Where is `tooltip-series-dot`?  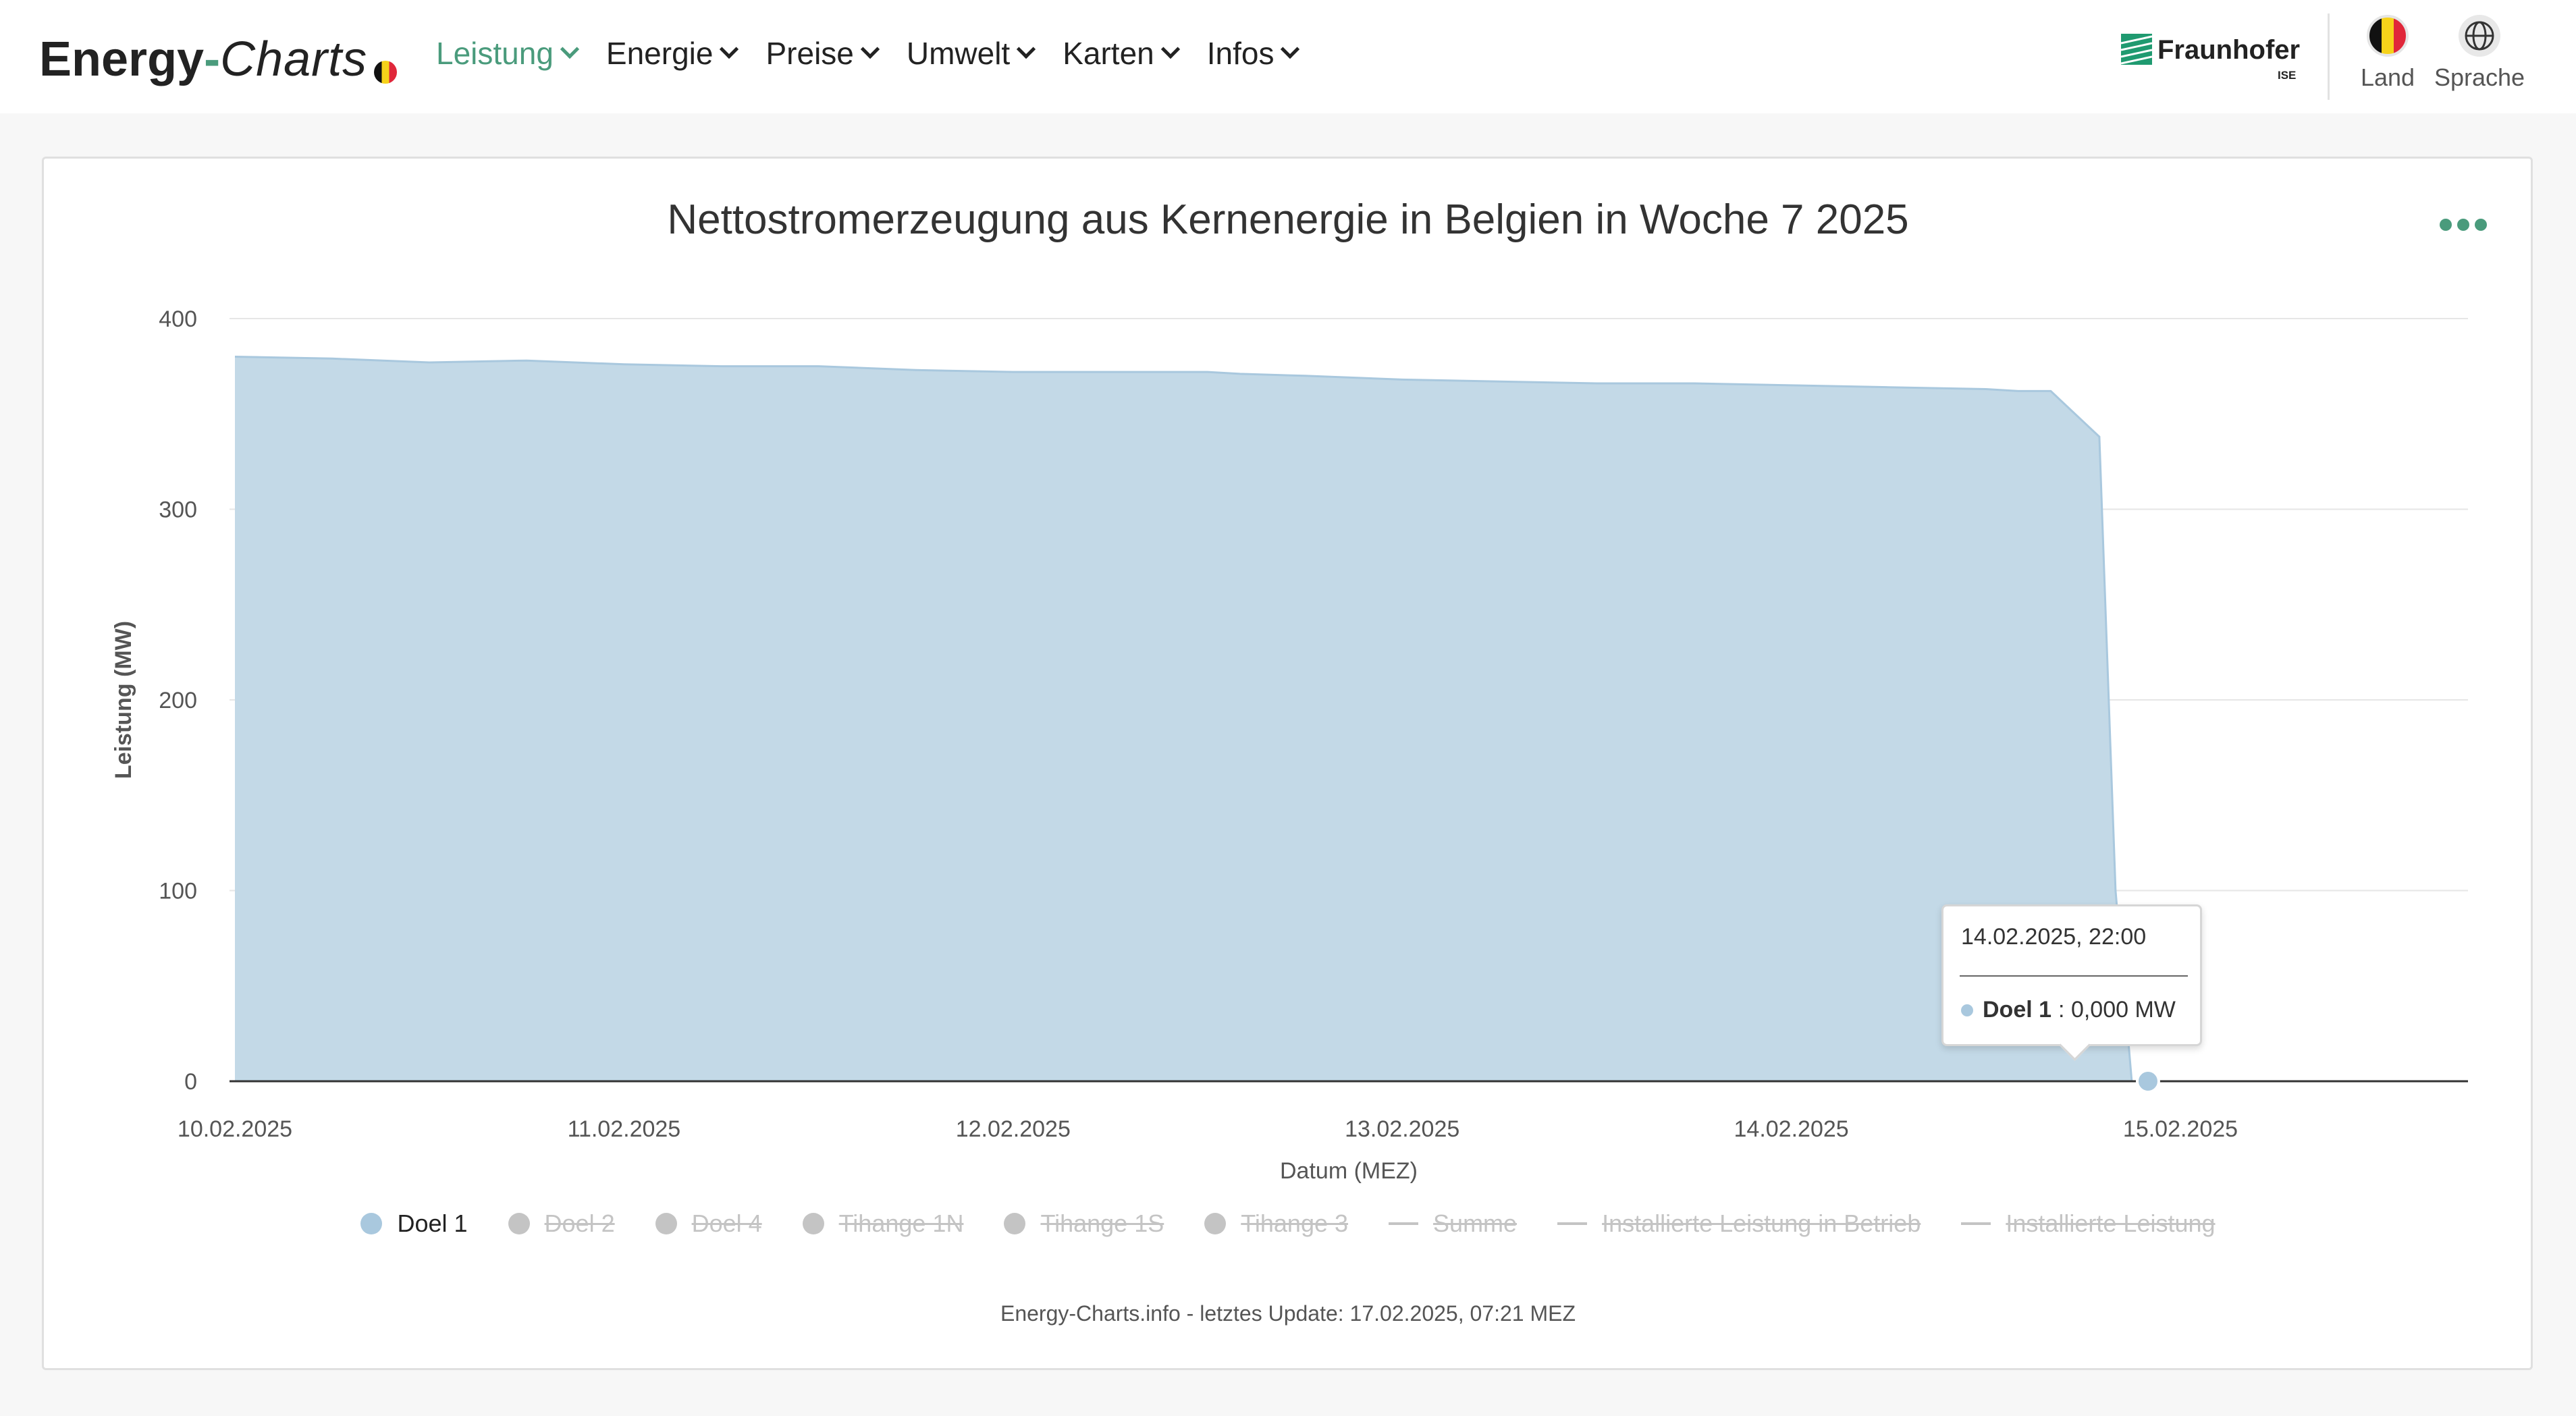 tooltip-series-dot is located at coordinates (1967, 1010).